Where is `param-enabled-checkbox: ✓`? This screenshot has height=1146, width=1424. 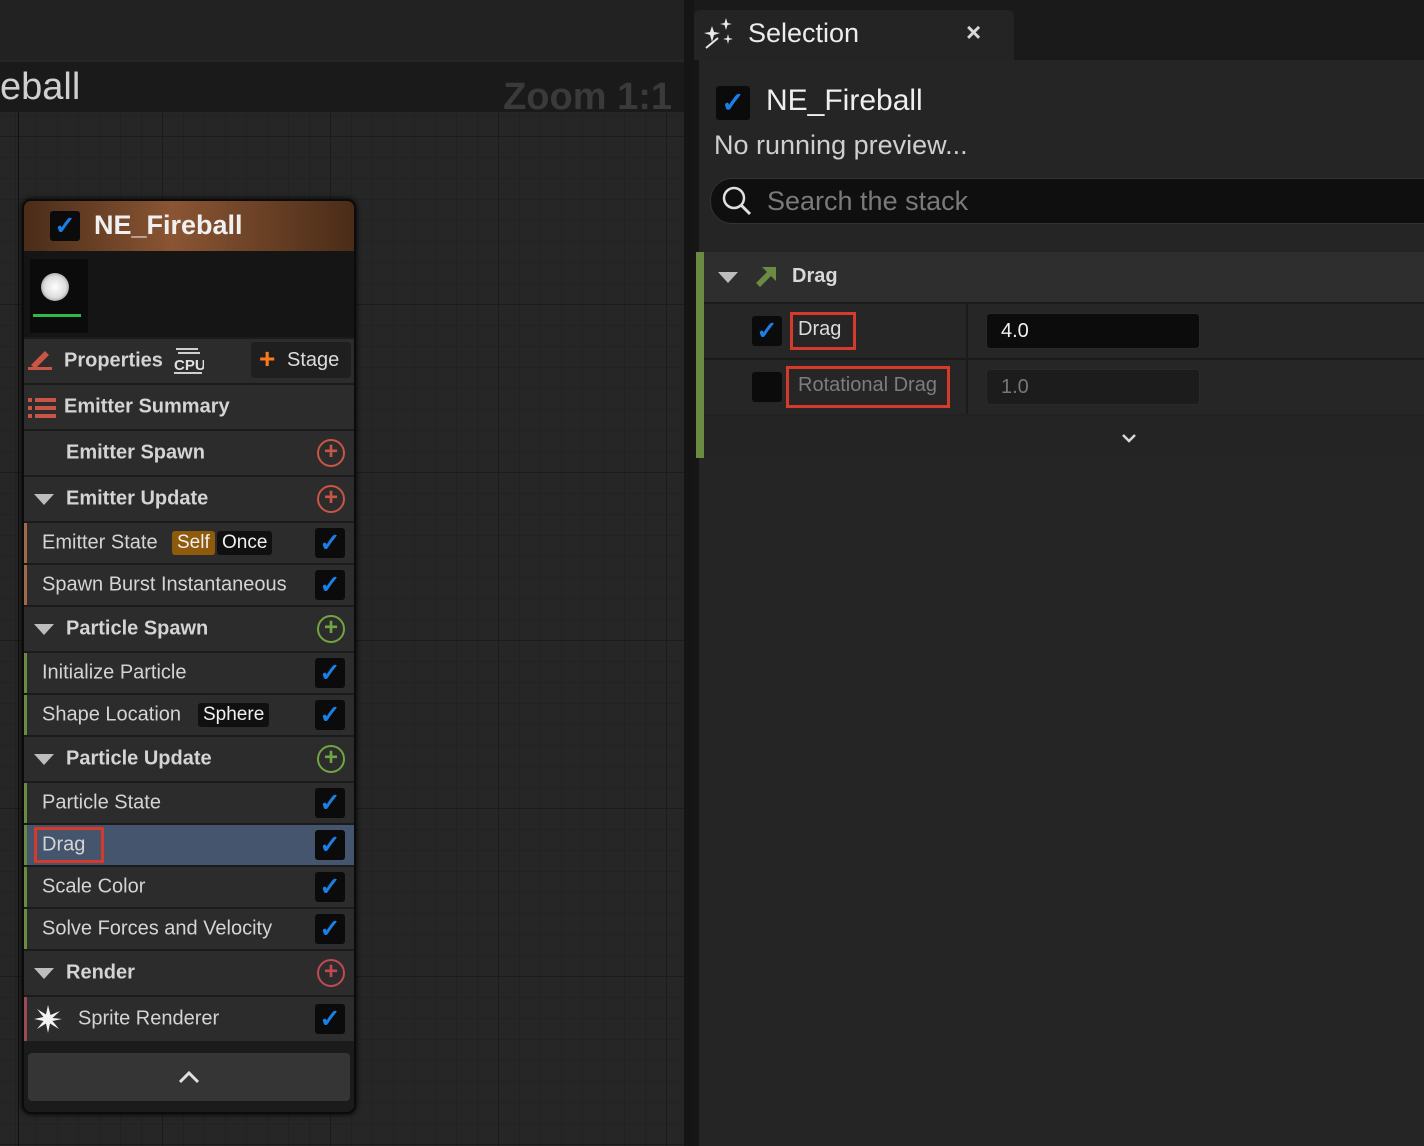
param-enabled-checkbox: ✓ is located at coordinates (767, 331).